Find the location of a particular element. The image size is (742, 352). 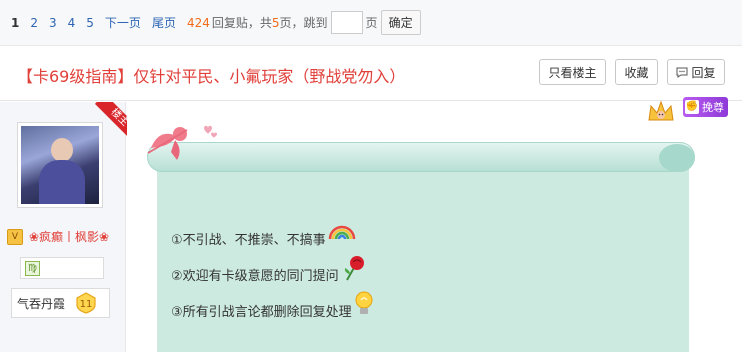

op-ribbon: 楼主 is located at coordinates (110, 122).